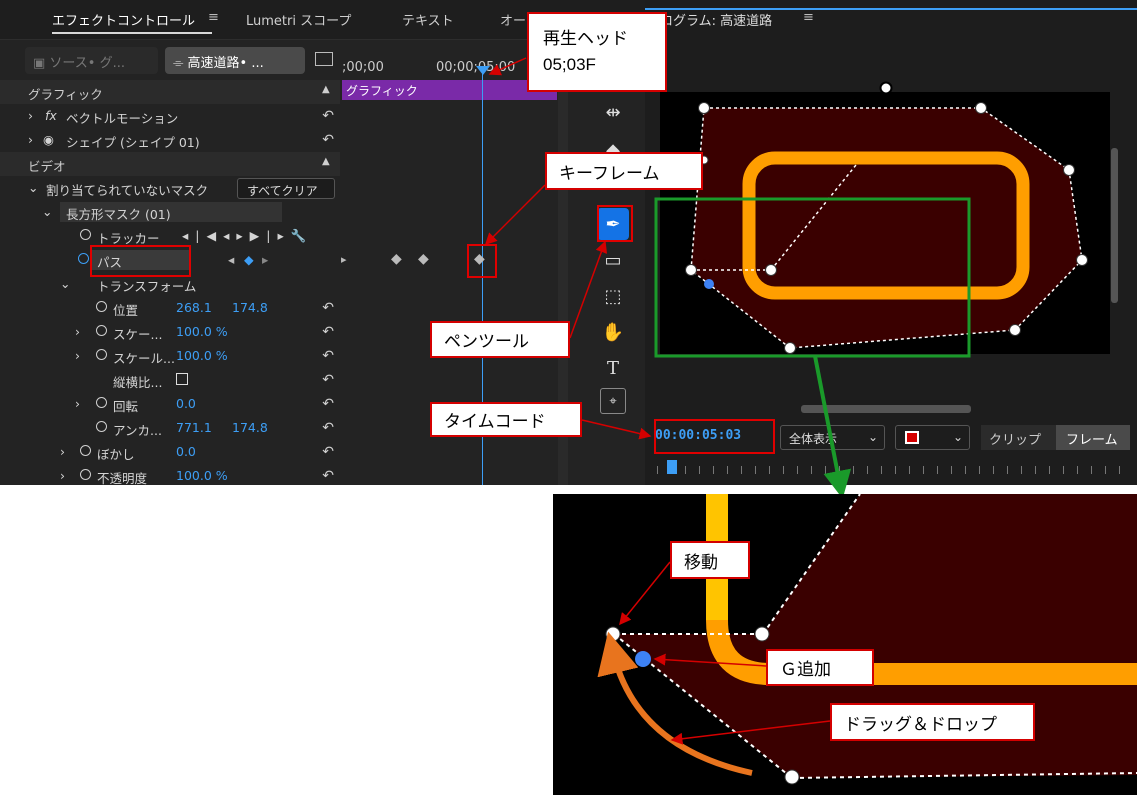 The height and width of the screenshot is (795, 1137). I want to click on path-highlight, so click(140, 261).